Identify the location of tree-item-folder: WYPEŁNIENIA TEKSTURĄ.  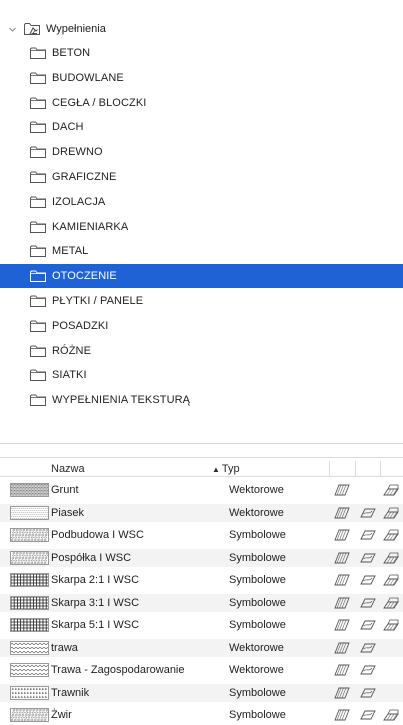
(201, 400).